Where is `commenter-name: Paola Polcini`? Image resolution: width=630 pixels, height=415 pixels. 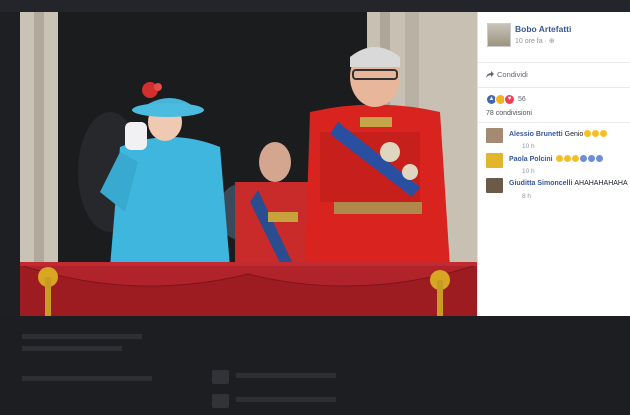
commenter-name: Paola Polcini is located at coordinates (531, 159).